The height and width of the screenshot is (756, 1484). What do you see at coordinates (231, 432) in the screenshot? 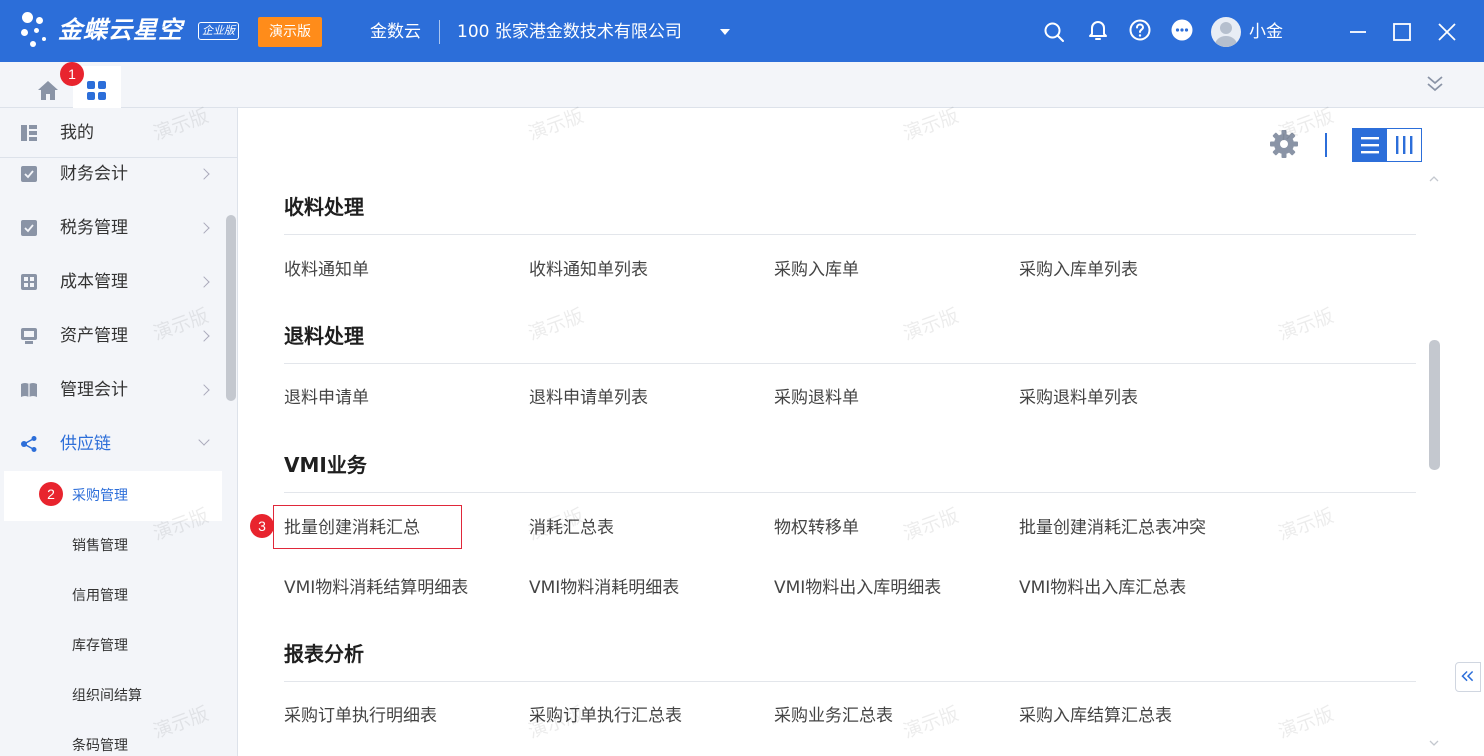
I see `sidebar-scrollbar` at bounding box center [231, 432].